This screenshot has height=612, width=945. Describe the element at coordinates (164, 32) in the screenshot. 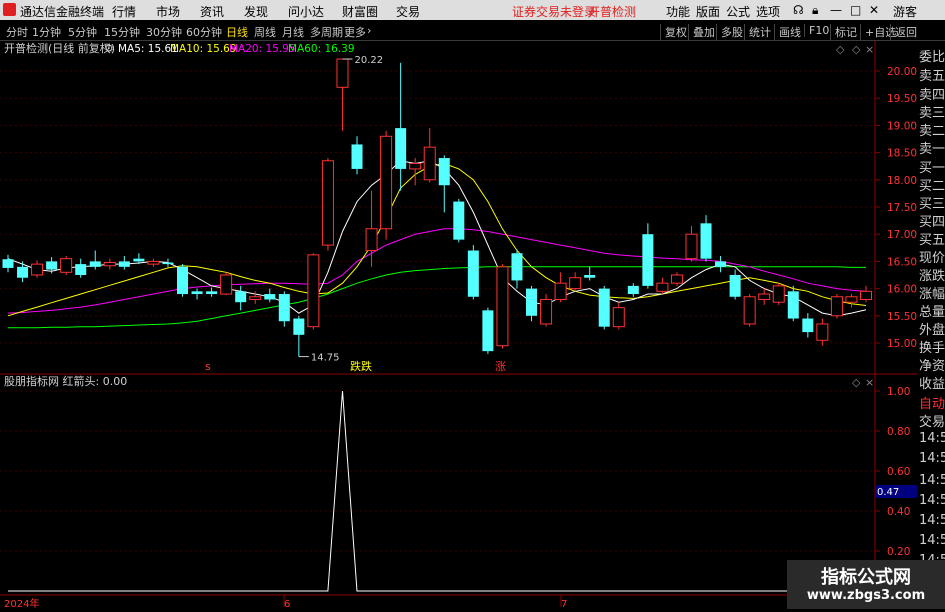

I see `tab-period-30min: 30分钟` at that location.